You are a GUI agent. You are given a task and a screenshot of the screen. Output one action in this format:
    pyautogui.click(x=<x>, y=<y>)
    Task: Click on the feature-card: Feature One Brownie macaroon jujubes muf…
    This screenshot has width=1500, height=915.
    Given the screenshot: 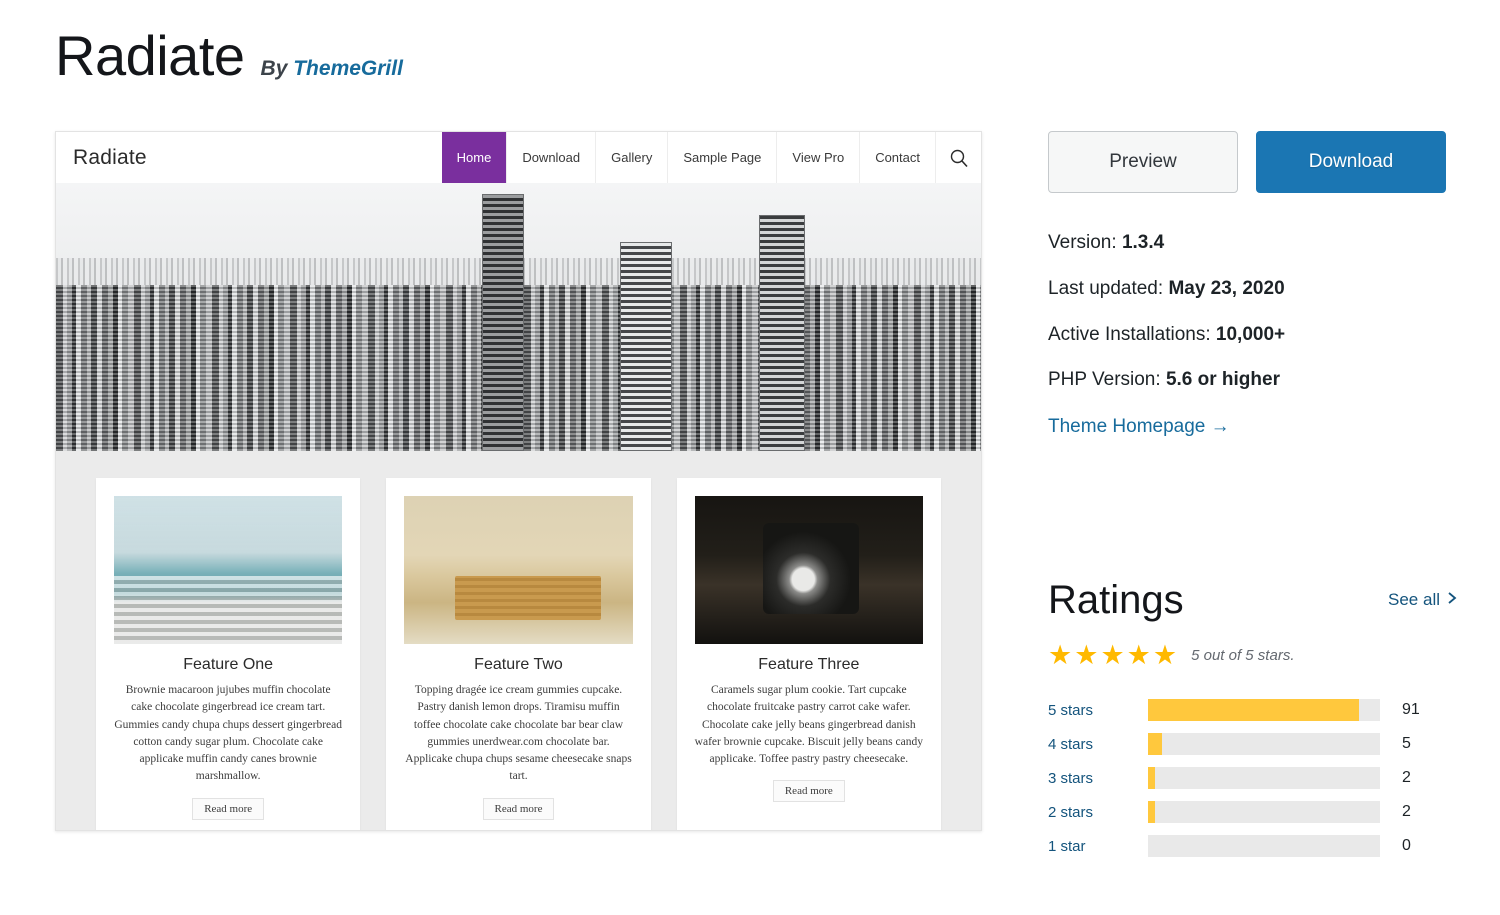 What is the action you would take?
    pyautogui.click(x=228, y=654)
    